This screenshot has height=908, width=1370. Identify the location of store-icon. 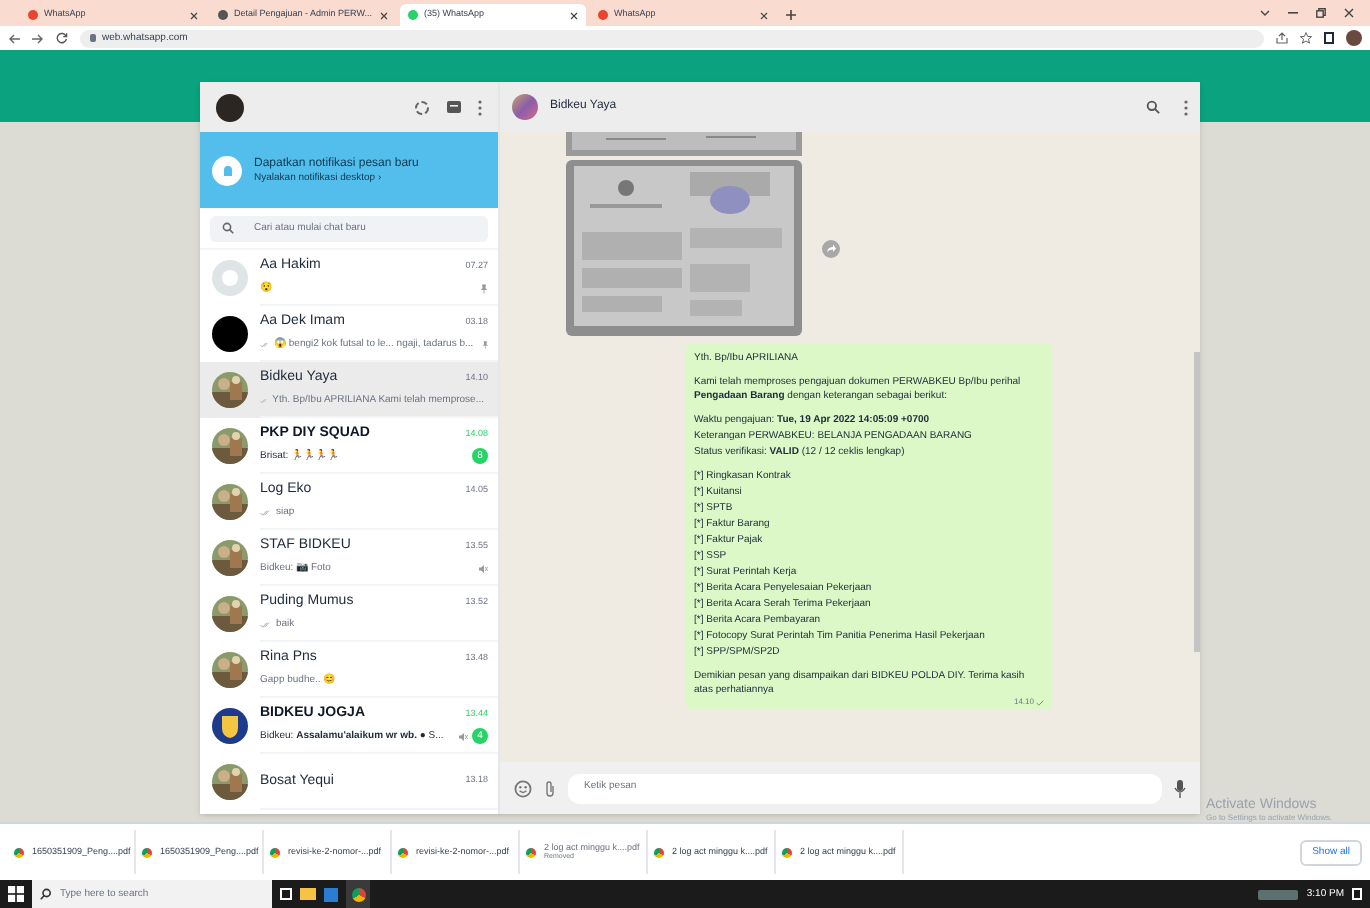
(331, 894).